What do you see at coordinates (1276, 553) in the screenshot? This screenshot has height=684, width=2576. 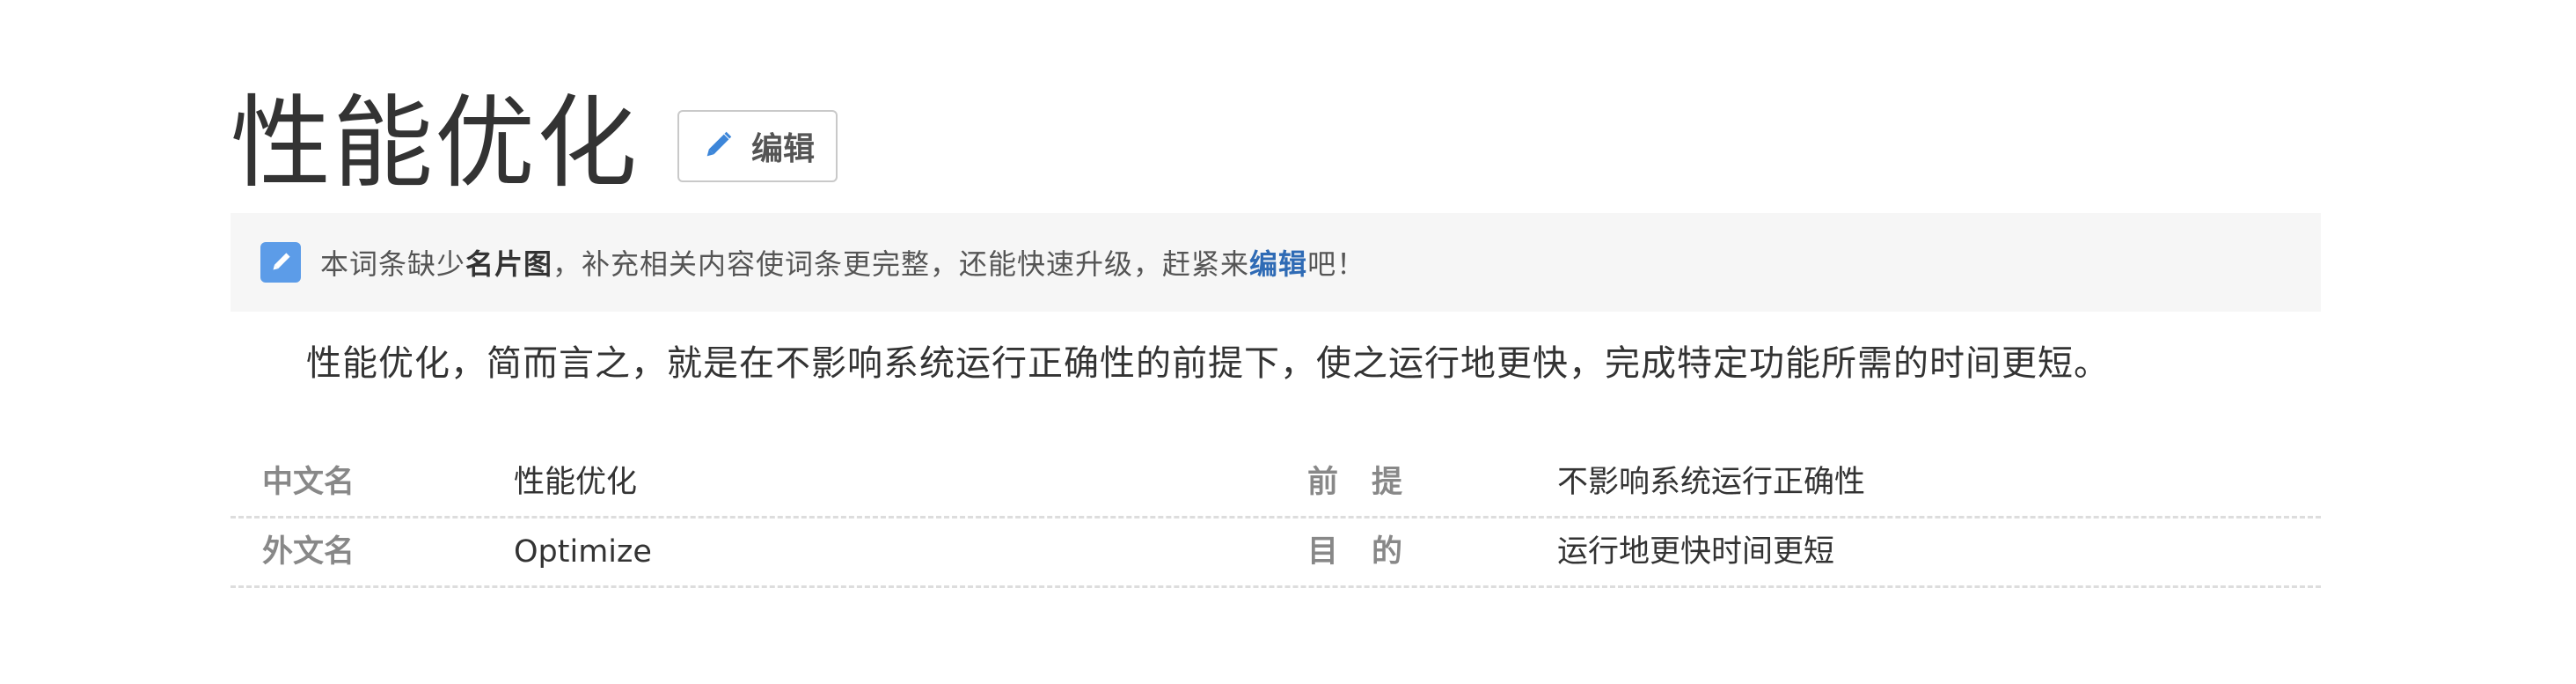 I see `table-row: 外文名 Optimize 目的 运行地更快时间更短` at bounding box center [1276, 553].